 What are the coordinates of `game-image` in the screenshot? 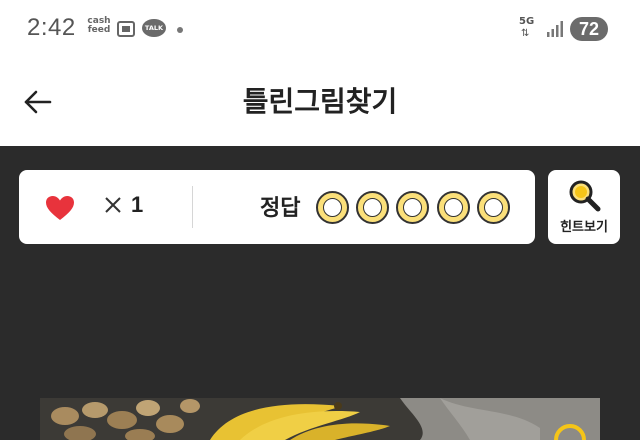 It's located at (320, 419).